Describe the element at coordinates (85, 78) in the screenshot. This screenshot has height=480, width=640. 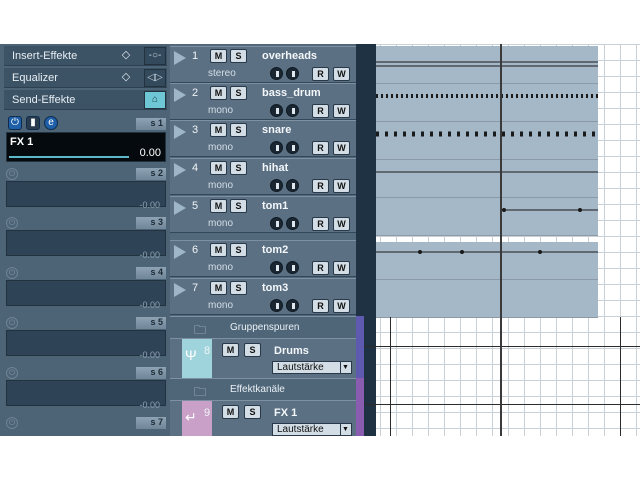
I see `equalizer-section: Equalizer ◇ ◁▷` at that location.